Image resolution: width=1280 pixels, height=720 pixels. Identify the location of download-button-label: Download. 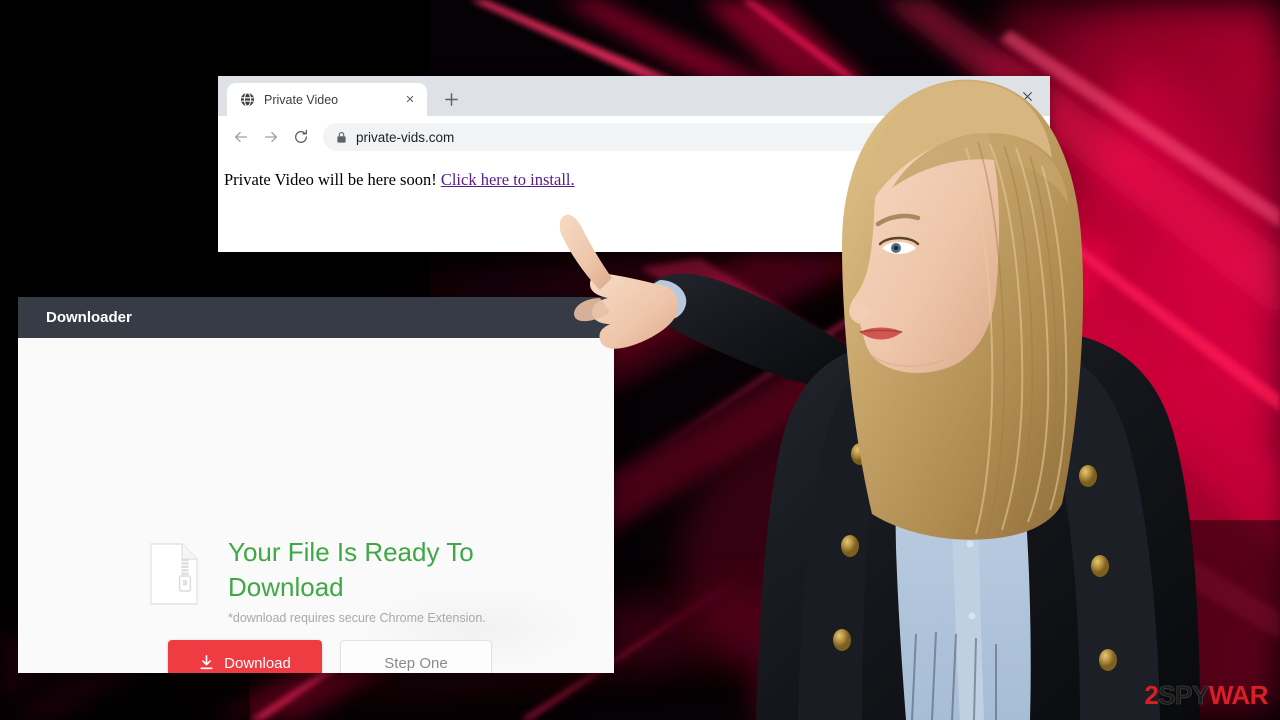
(257, 663).